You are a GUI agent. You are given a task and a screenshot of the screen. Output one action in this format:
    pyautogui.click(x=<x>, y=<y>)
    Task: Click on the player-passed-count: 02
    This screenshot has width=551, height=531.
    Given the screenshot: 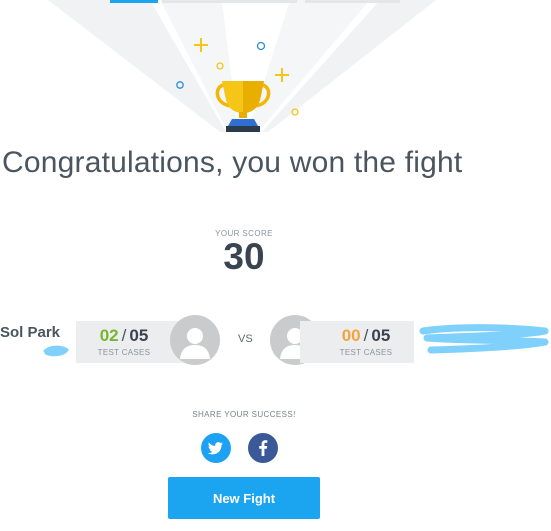 What is the action you would take?
    pyautogui.click(x=109, y=335)
    